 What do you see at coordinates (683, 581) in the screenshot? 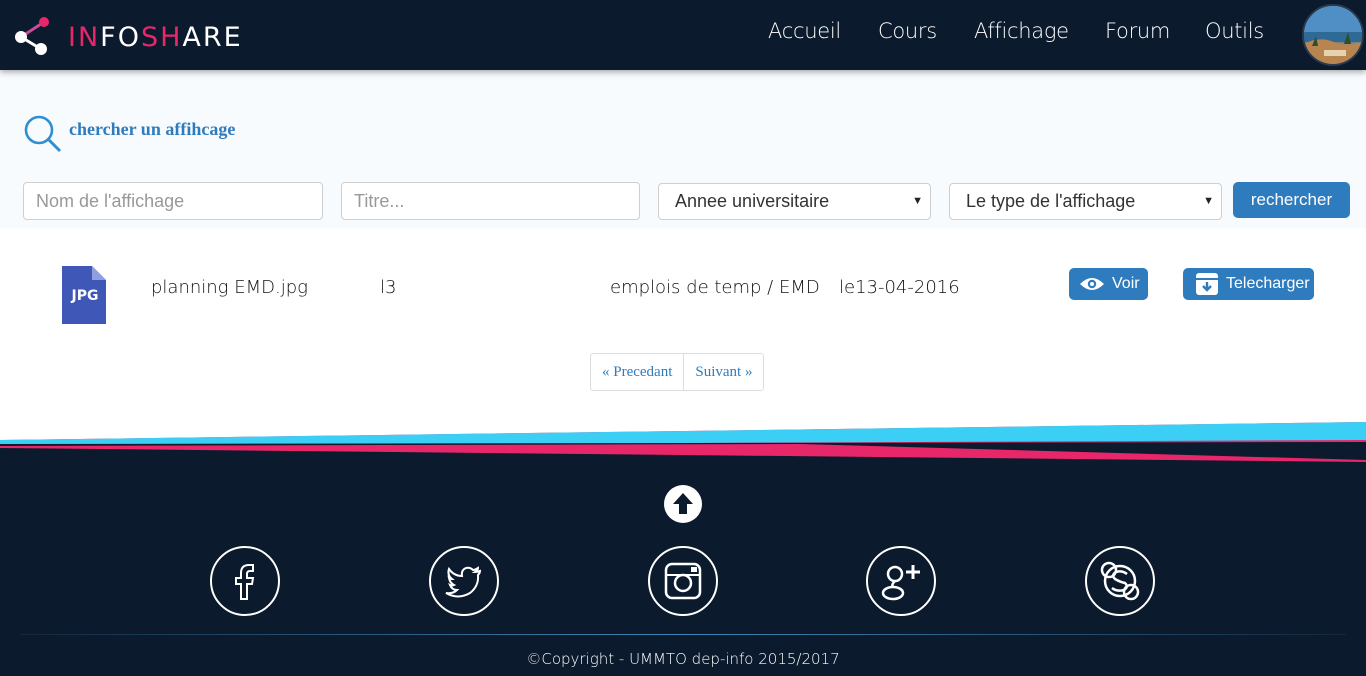
I see `instagram-icon` at bounding box center [683, 581].